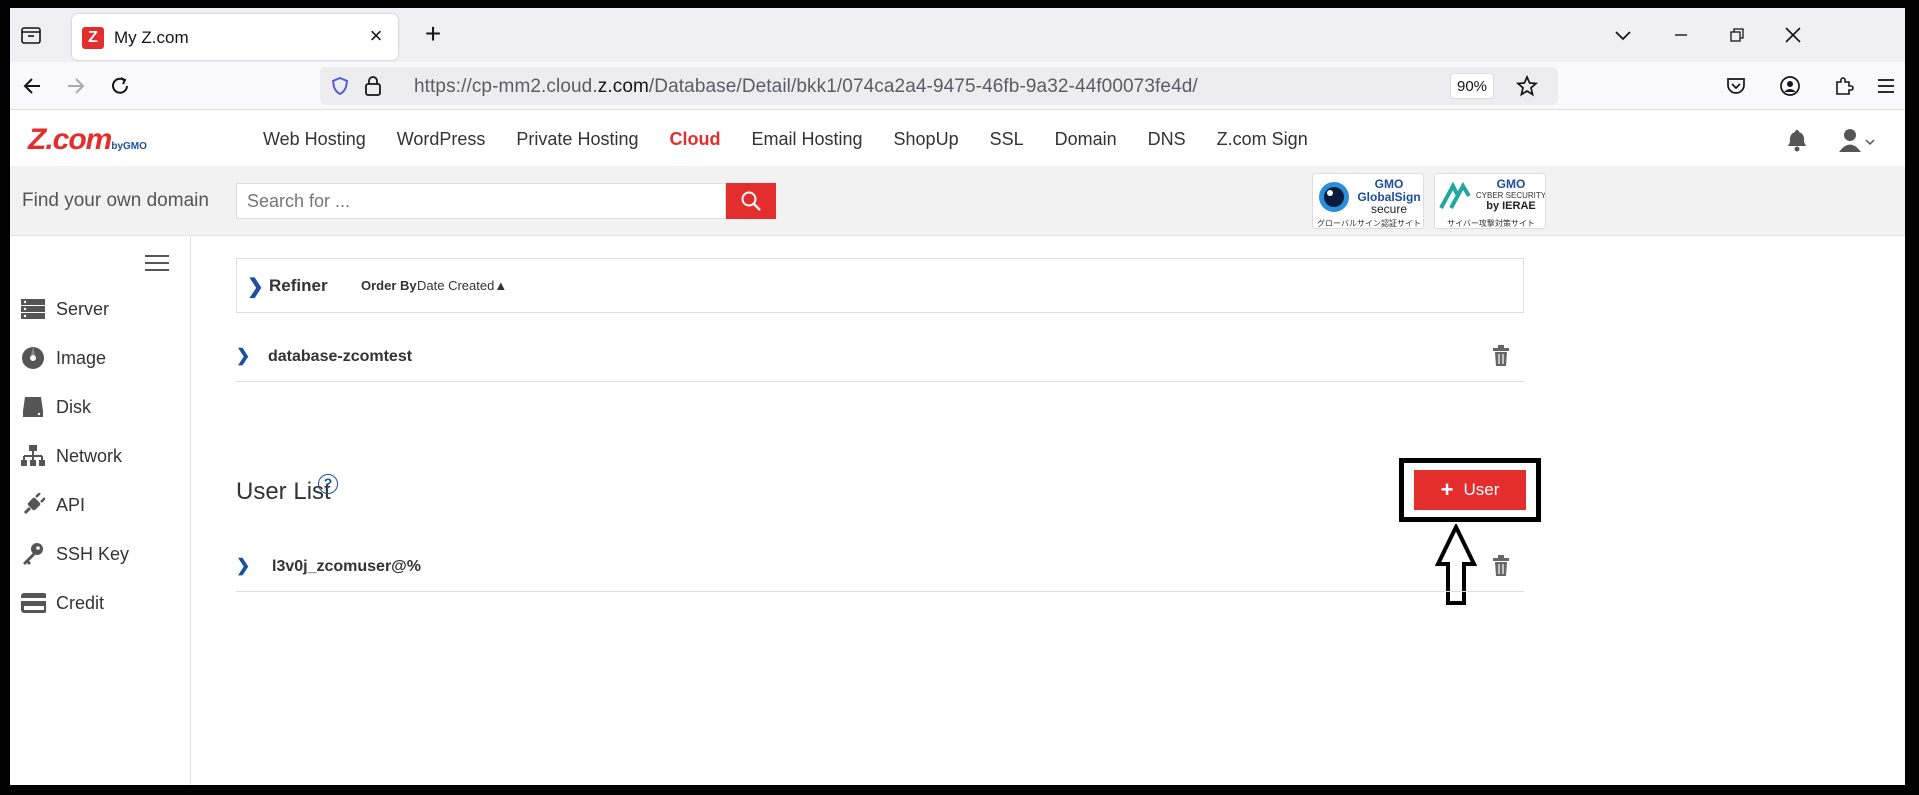 The width and height of the screenshot is (1919, 795). Describe the element at coordinates (1472, 86) in the screenshot. I see `zoom-level-badge: 90%` at that location.